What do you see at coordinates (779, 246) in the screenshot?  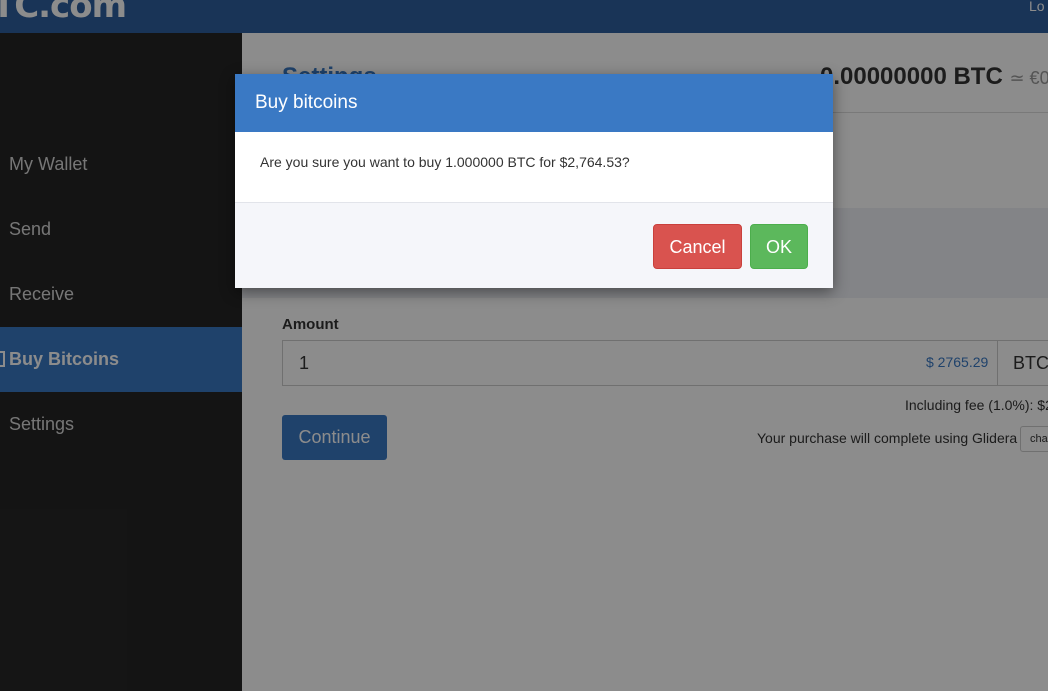 I see `ok-button: OK` at bounding box center [779, 246].